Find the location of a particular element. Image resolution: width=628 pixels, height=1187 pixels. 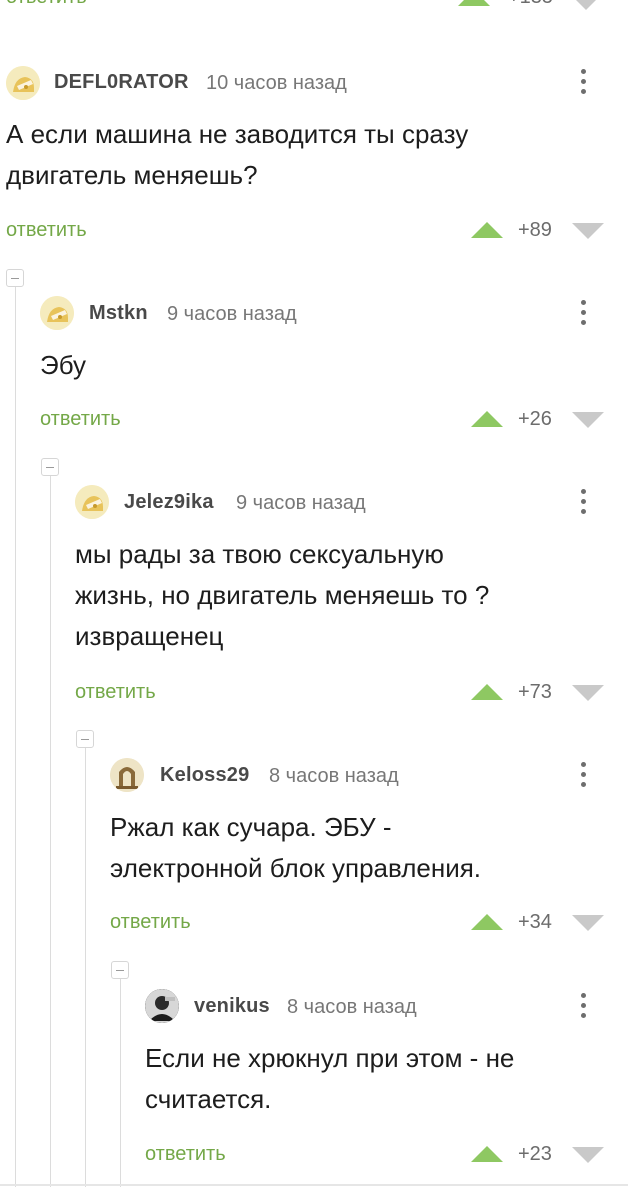

comment-score: +73 is located at coordinates (535, 692).